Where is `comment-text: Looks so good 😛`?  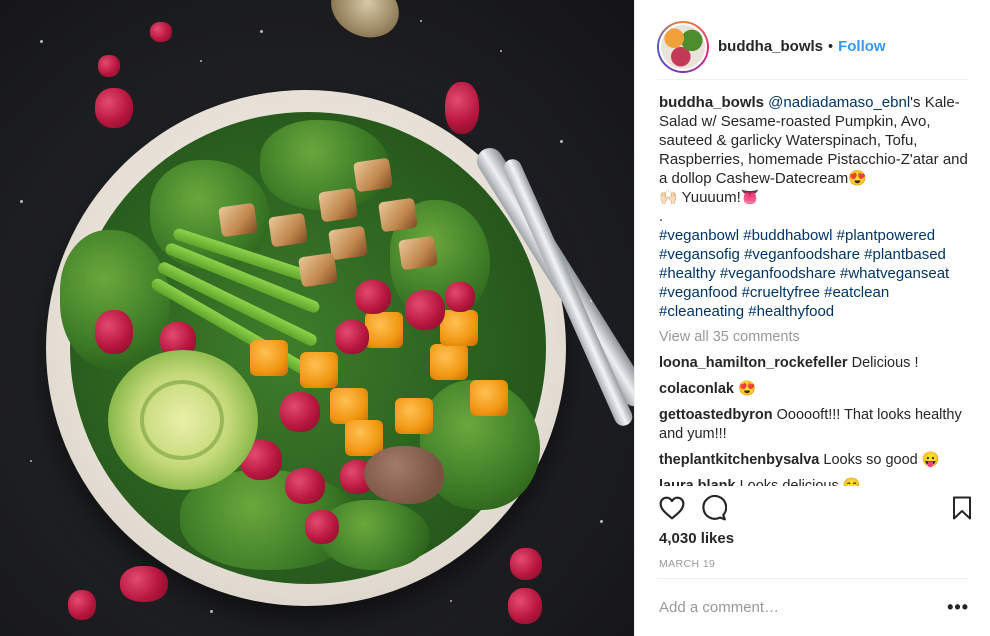 comment-text: Looks so good 😛 is located at coordinates (881, 460).